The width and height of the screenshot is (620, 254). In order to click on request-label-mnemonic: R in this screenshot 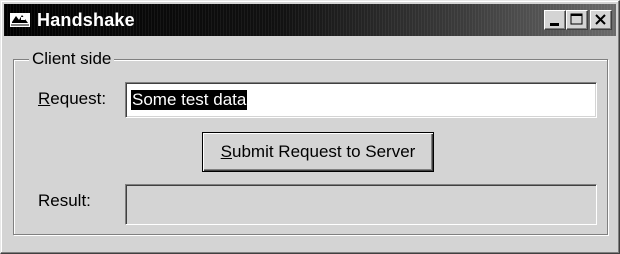, I will do `click(44, 98)`.